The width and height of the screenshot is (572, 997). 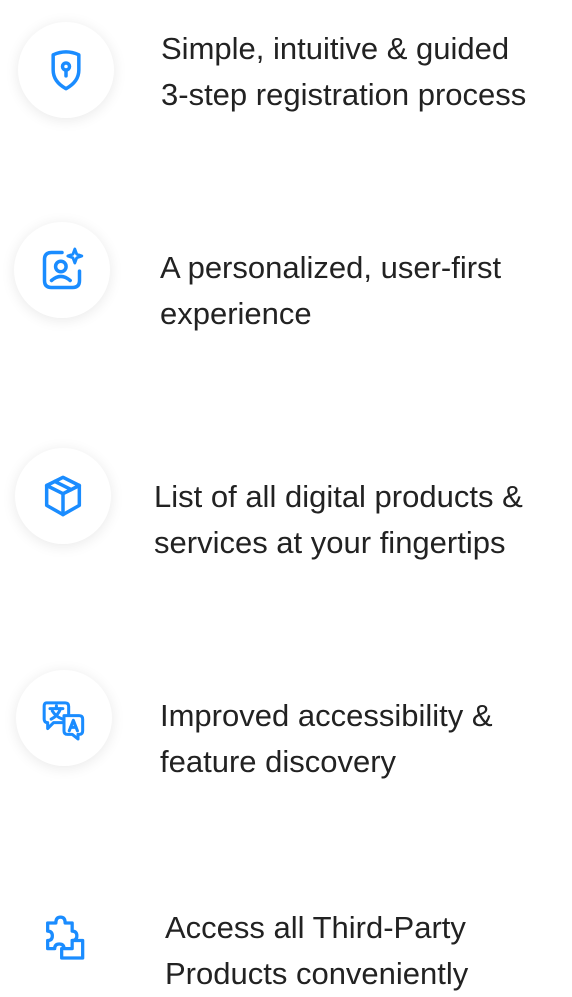 I want to click on feature-line-2: 3-step registration process, so click(x=344, y=94).